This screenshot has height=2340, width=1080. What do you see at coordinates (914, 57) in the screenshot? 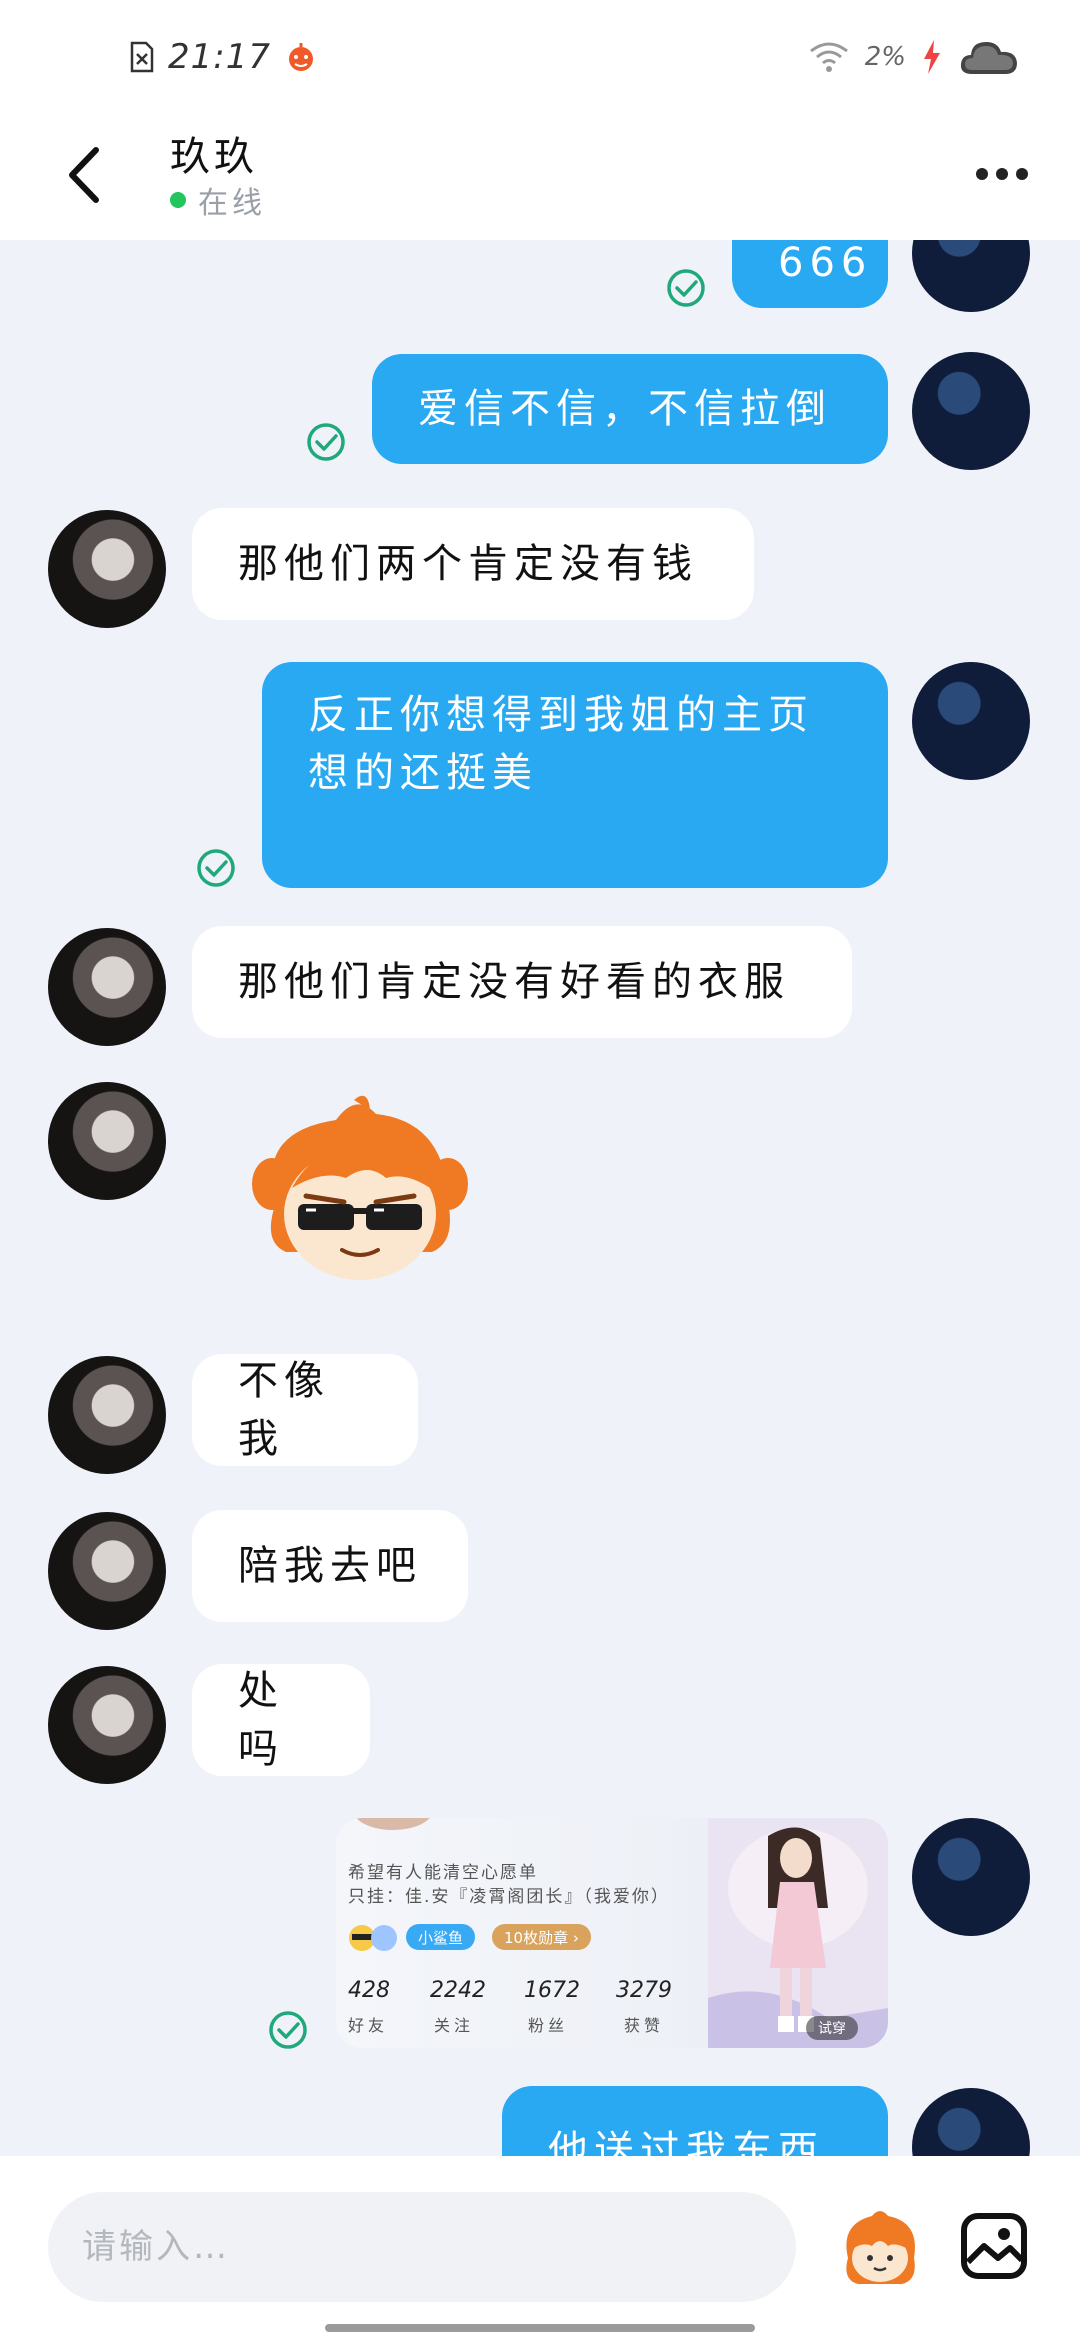
I see `status-right: 2%` at bounding box center [914, 57].